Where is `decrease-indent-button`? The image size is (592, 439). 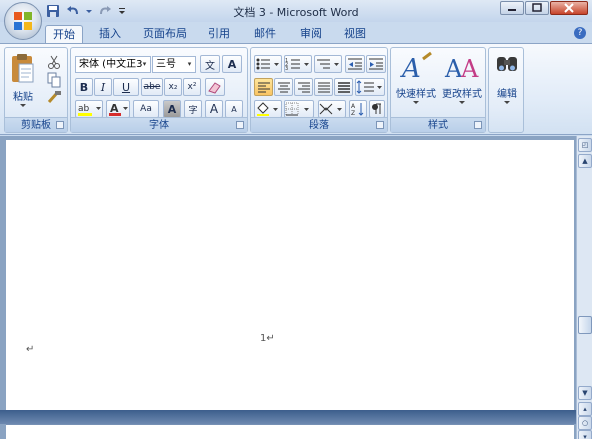 decrease-indent-button is located at coordinates (355, 64).